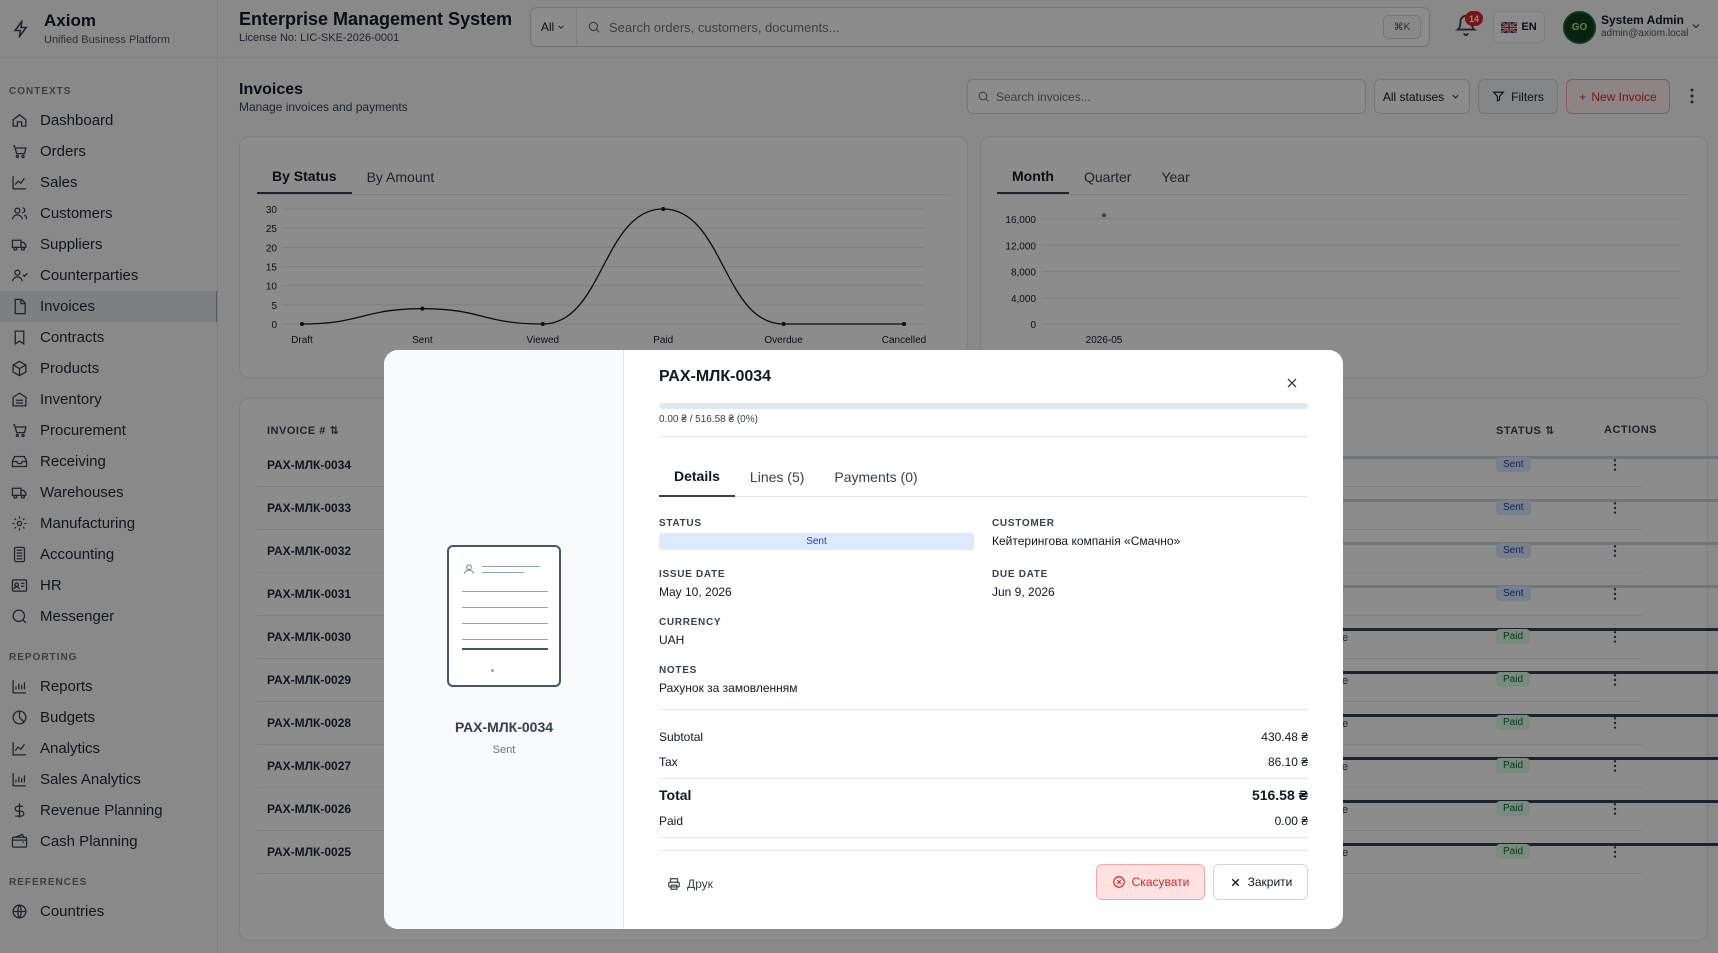  I want to click on total-label: Total, so click(675, 795).